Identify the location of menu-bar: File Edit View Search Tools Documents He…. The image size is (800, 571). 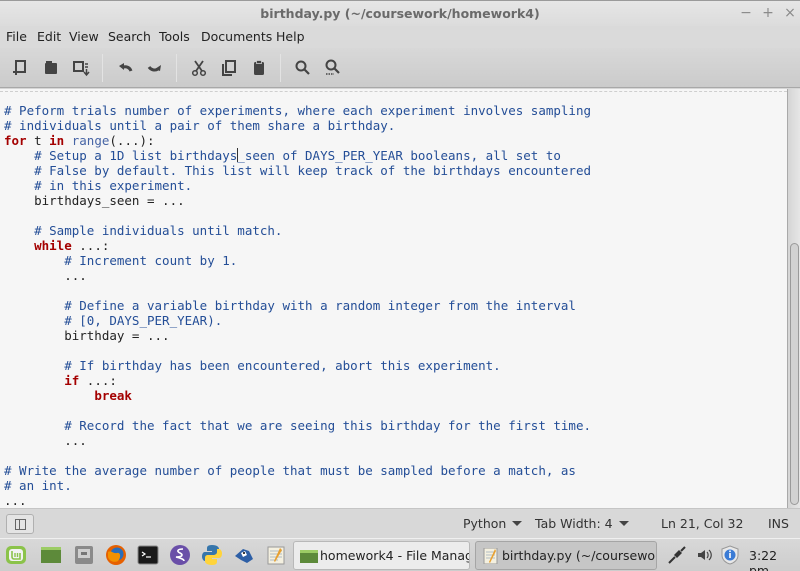
(400, 37).